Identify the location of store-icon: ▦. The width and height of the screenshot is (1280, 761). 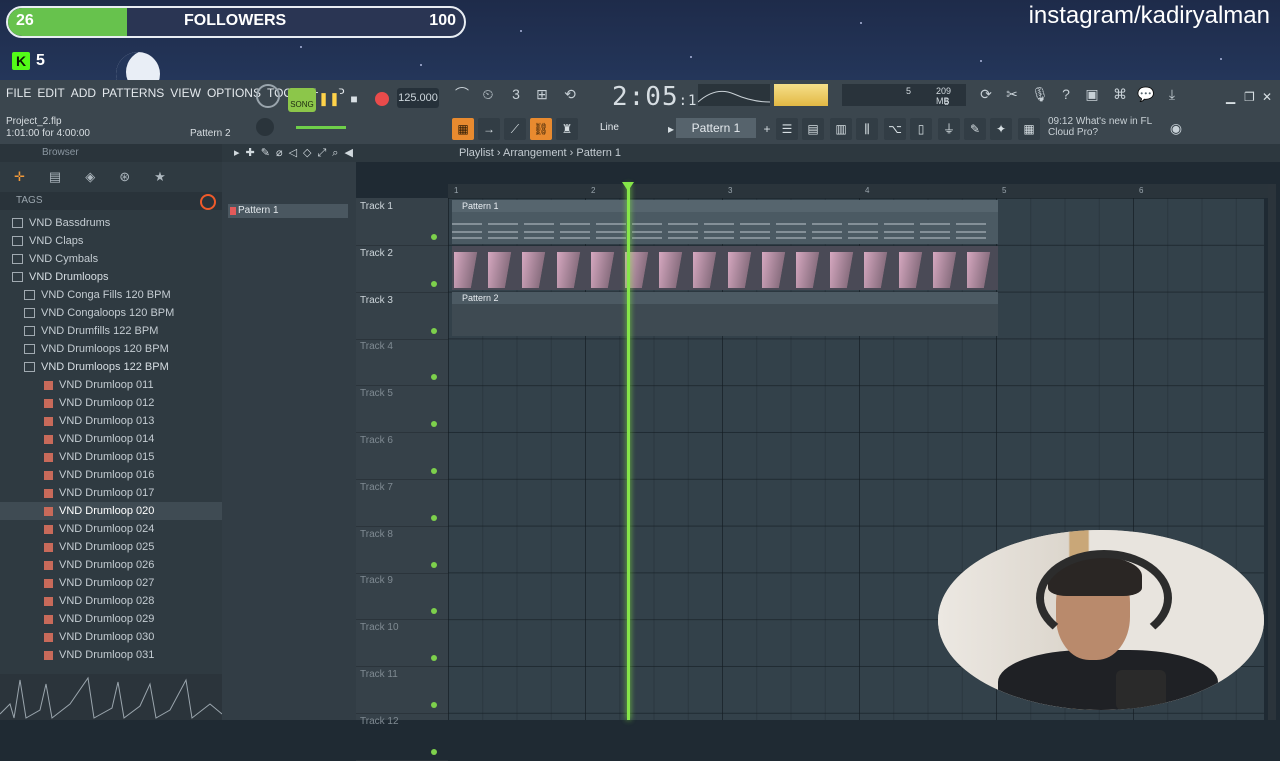
(1029, 129).